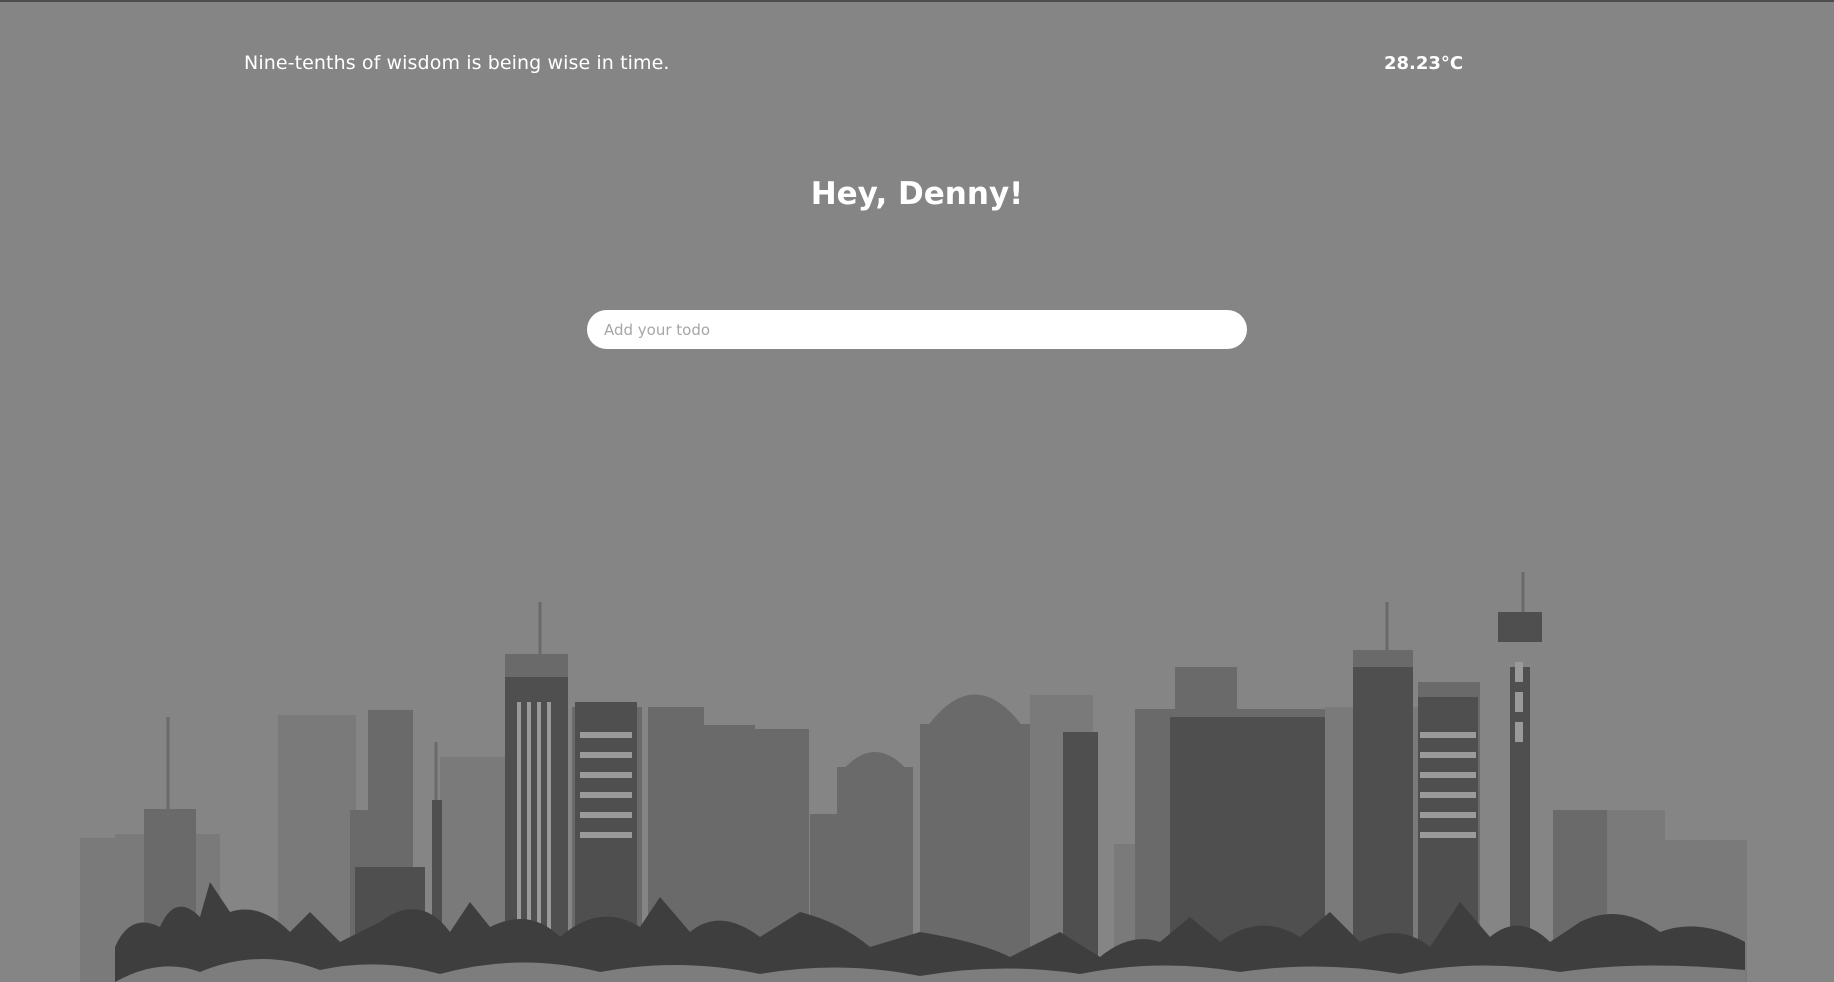  What do you see at coordinates (917, 194) in the screenshot?
I see `greeting-heading: Hey, Denny!` at bounding box center [917, 194].